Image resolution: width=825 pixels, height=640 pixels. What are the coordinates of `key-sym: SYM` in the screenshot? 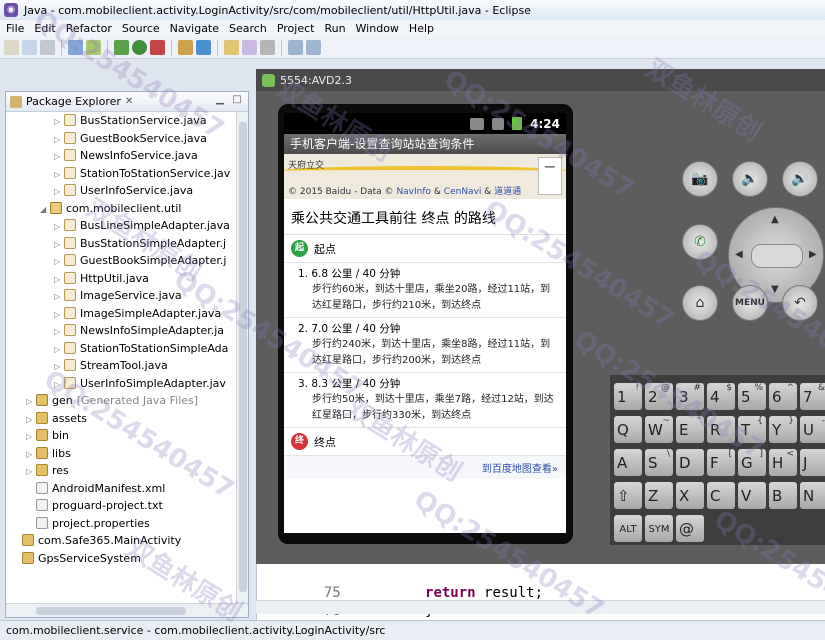 It's located at (659, 528).